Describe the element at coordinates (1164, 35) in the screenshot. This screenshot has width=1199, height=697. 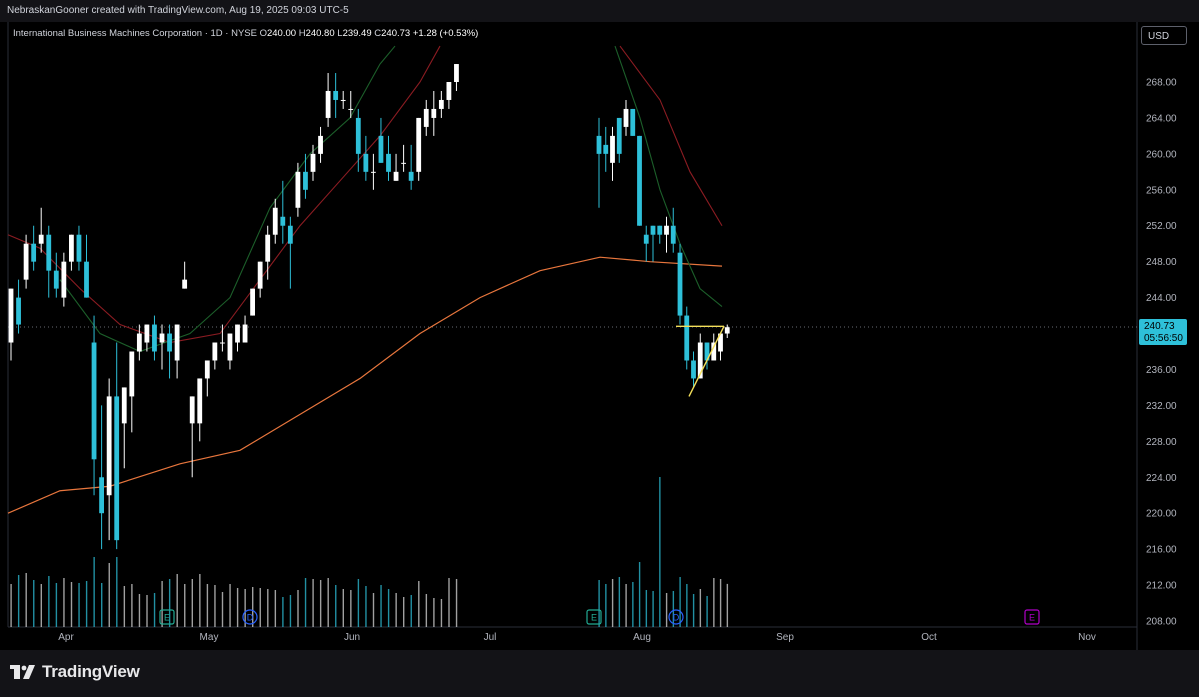
I see `currency-button: USD` at that location.